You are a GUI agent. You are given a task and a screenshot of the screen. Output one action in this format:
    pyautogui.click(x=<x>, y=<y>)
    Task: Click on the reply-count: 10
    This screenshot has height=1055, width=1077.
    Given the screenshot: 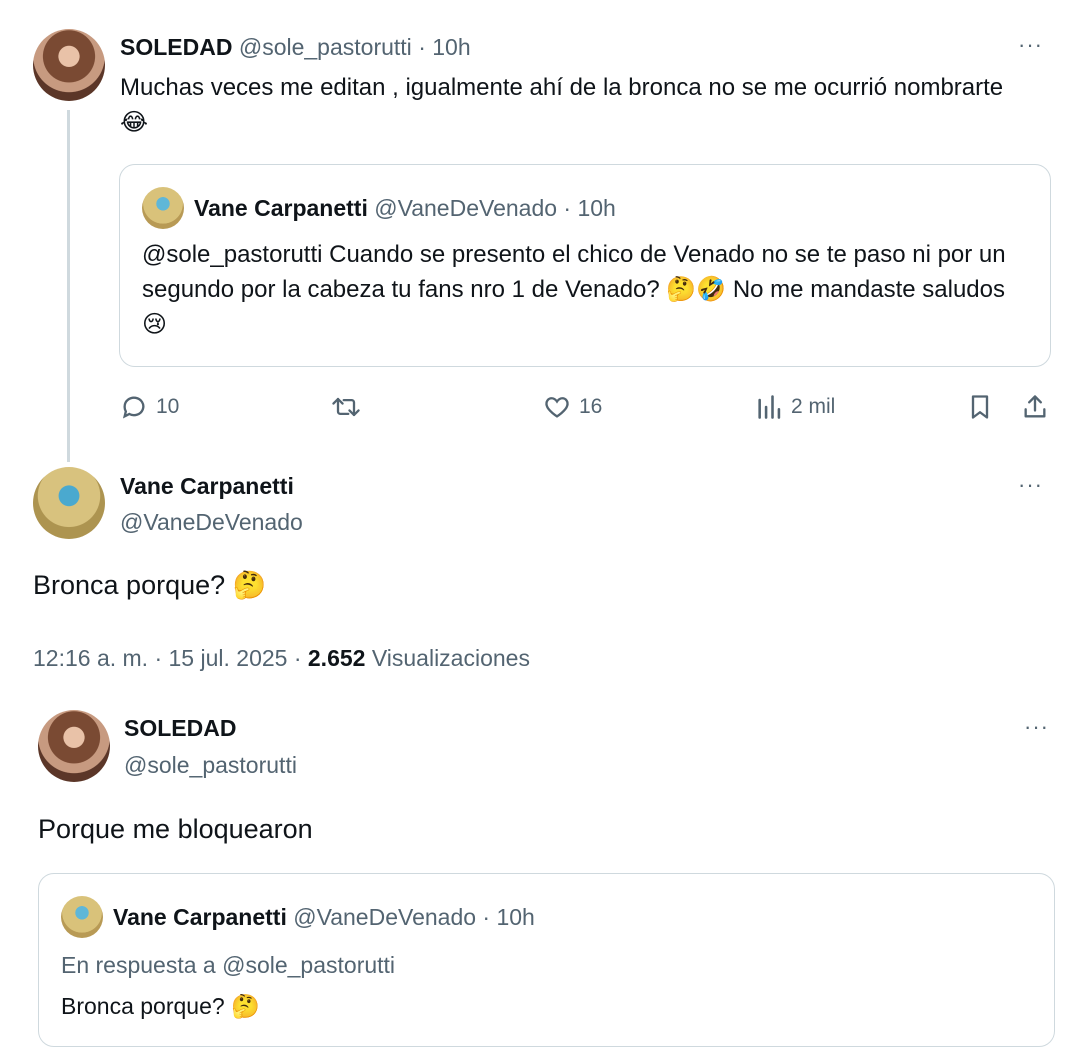 What is the action you would take?
    pyautogui.click(x=168, y=406)
    